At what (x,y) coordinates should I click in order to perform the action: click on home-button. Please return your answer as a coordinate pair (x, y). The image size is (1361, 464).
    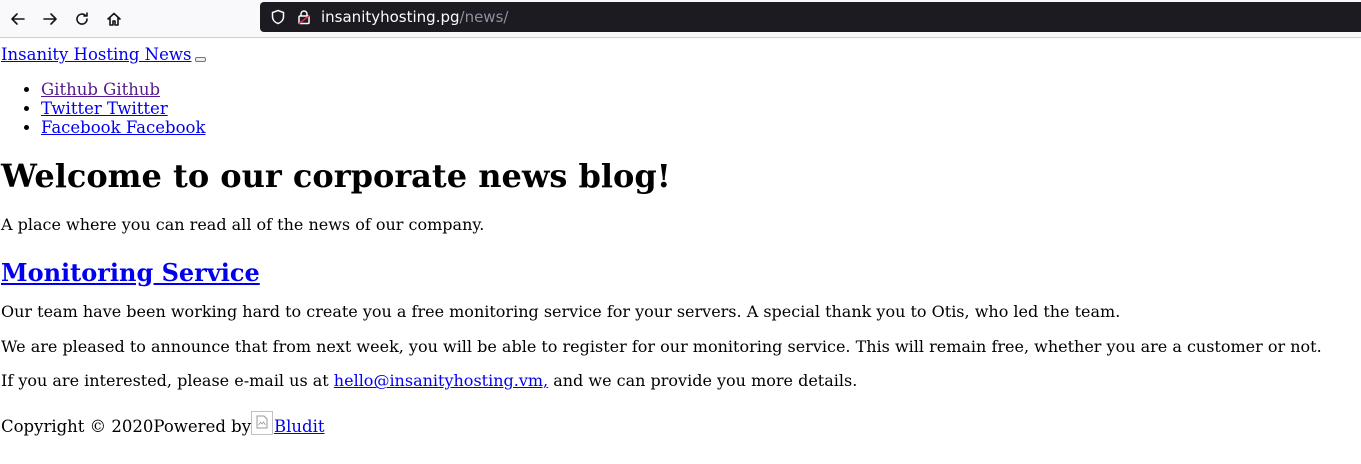
    Looking at the image, I should click on (114, 19).